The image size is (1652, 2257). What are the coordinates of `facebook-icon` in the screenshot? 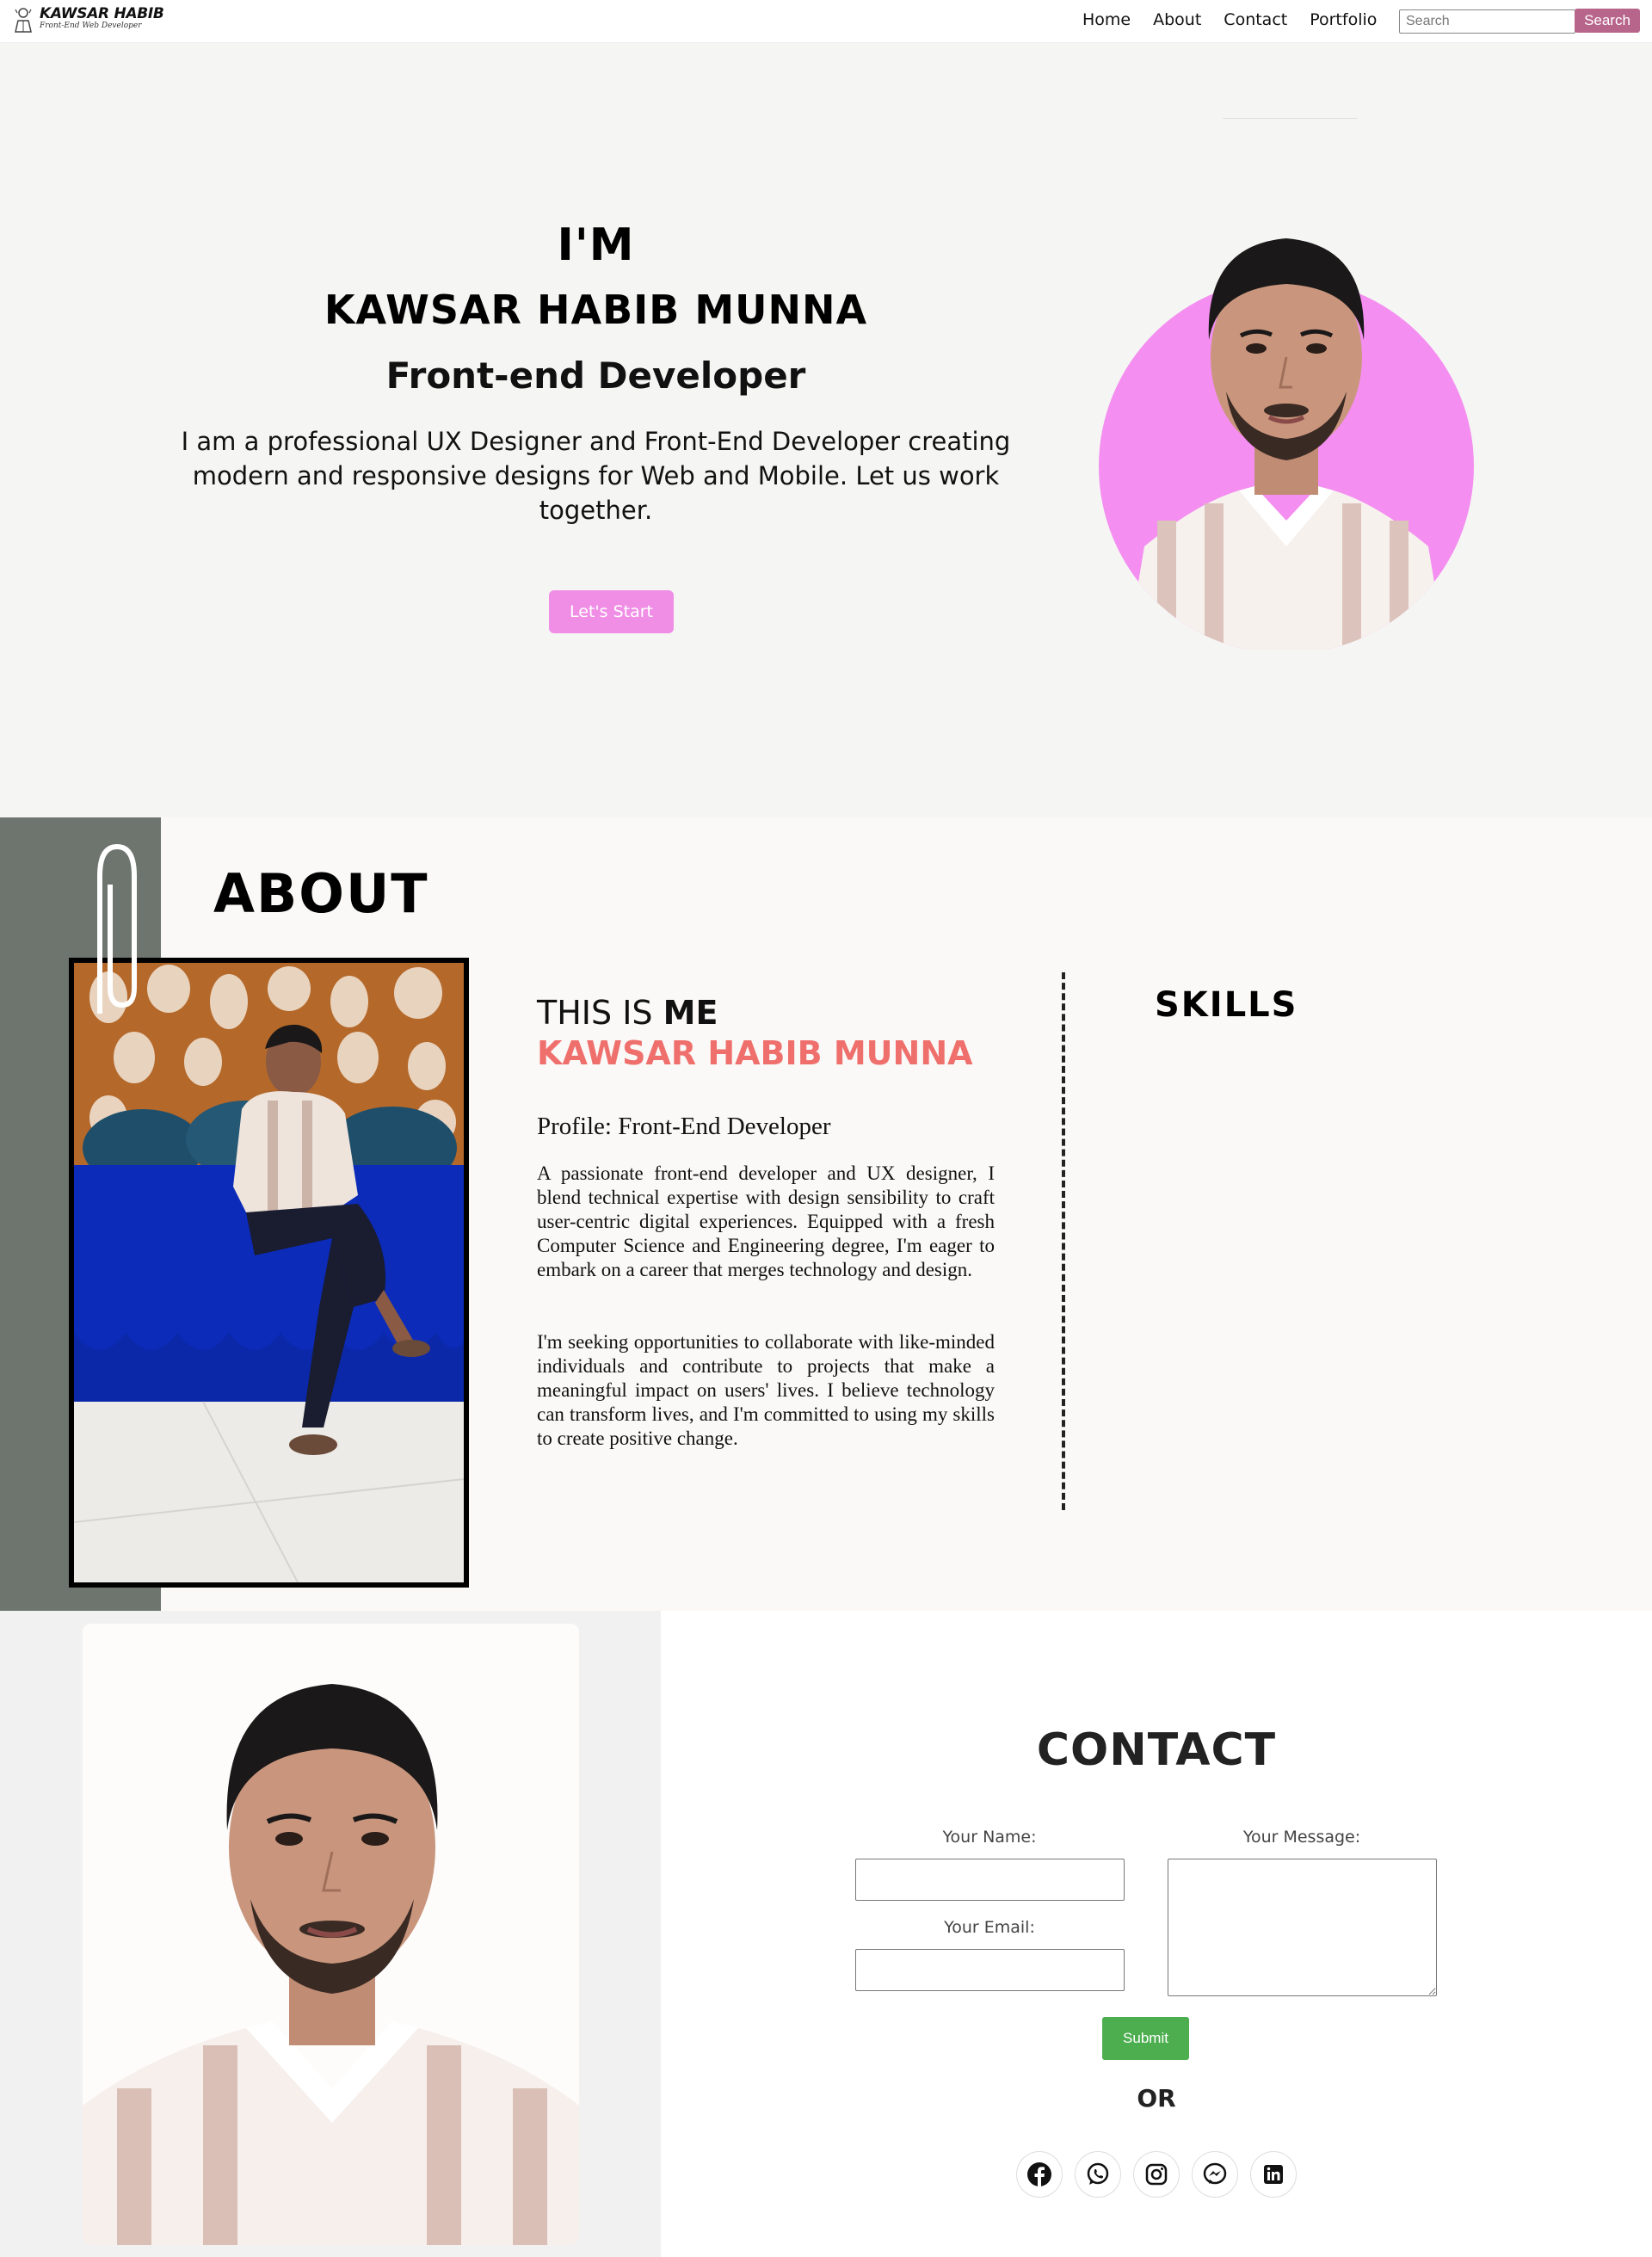 It's located at (1039, 2174).